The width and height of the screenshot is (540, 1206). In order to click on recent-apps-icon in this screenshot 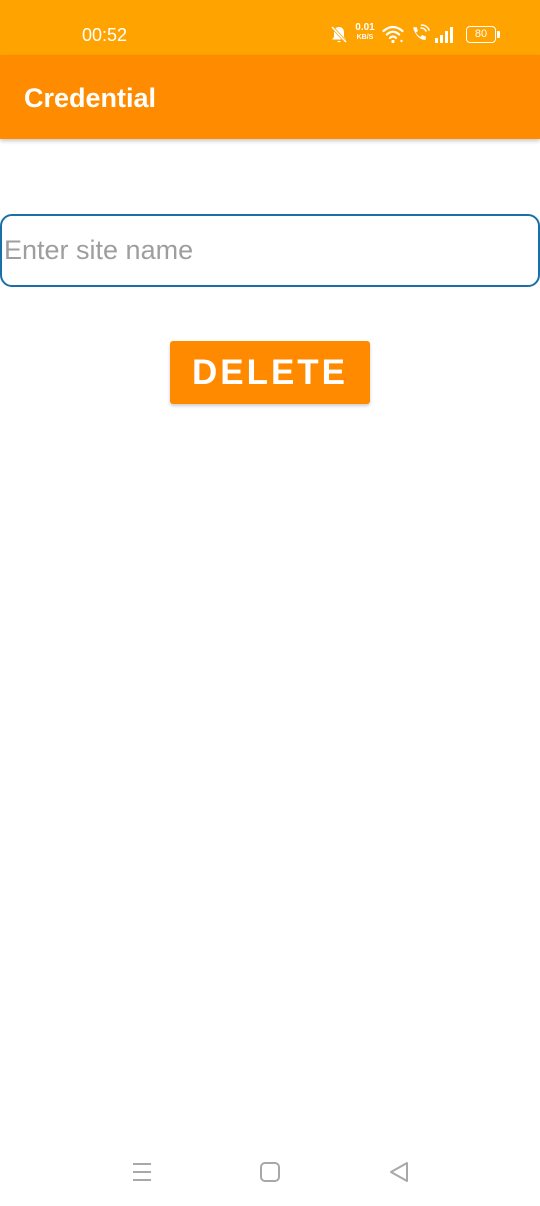, I will do `click(142, 1172)`.